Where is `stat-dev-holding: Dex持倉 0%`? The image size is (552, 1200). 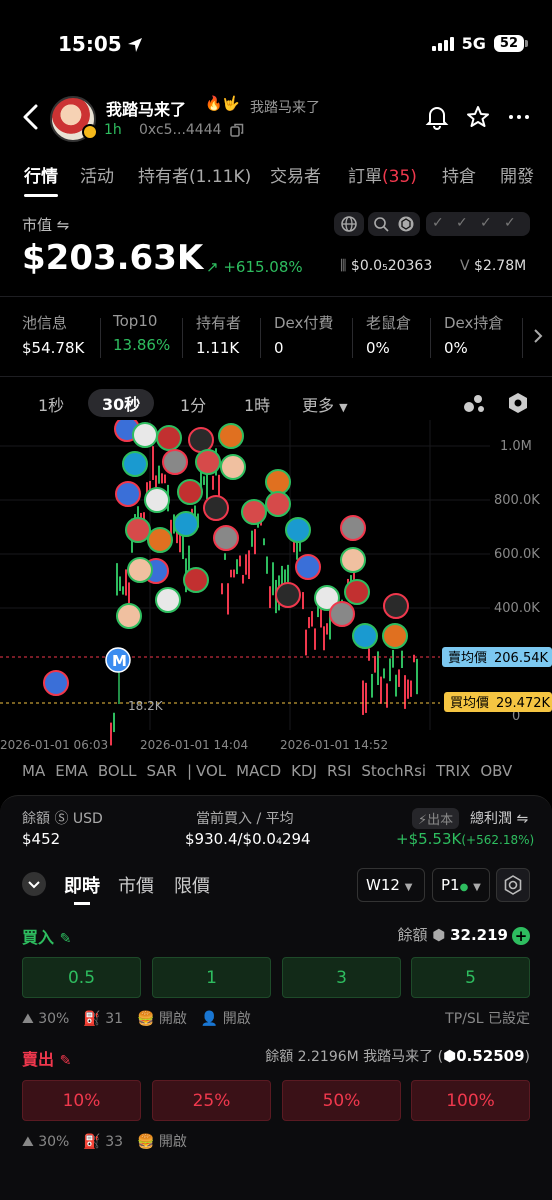 stat-dev-holding: Dex持倉 0% is located at coordinates (473, 334).